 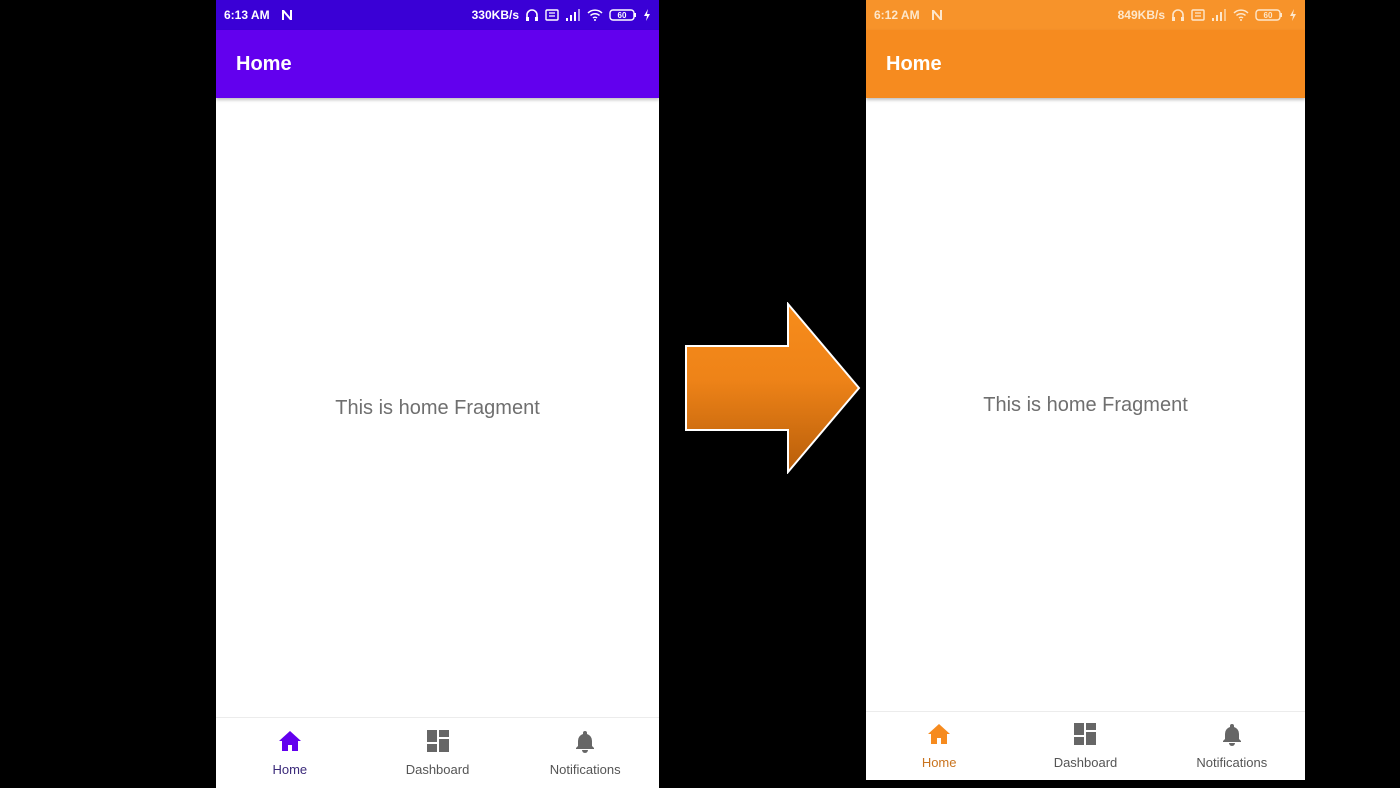 What do you see at coordinates (1141, 15) in the screenshot?
I see `network-speed: 849KB/s` at bounding box center [1141, 15].